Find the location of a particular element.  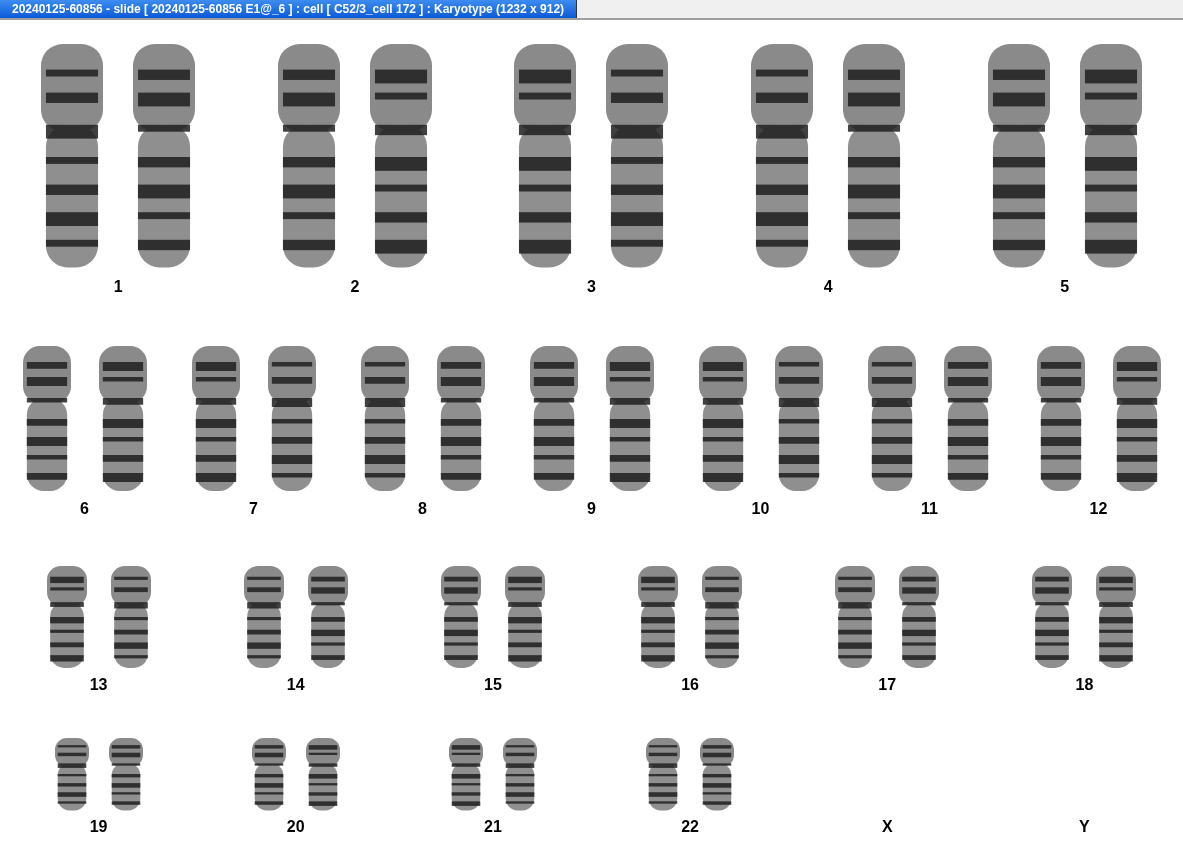

chromosome-label: 18 is located at coordinates (1084, 685).